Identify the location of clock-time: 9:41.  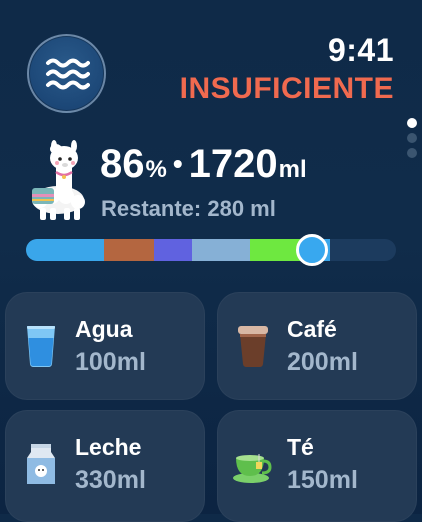
(360, 50).